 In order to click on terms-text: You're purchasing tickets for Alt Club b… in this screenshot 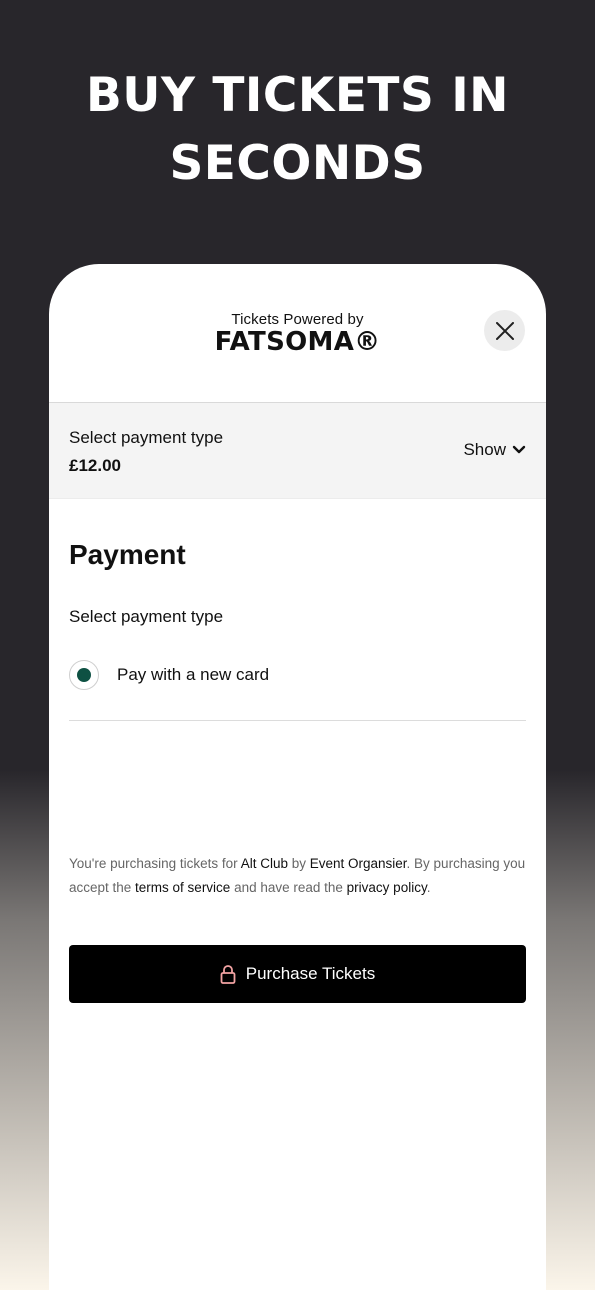, I will do `click(297, 876)`.